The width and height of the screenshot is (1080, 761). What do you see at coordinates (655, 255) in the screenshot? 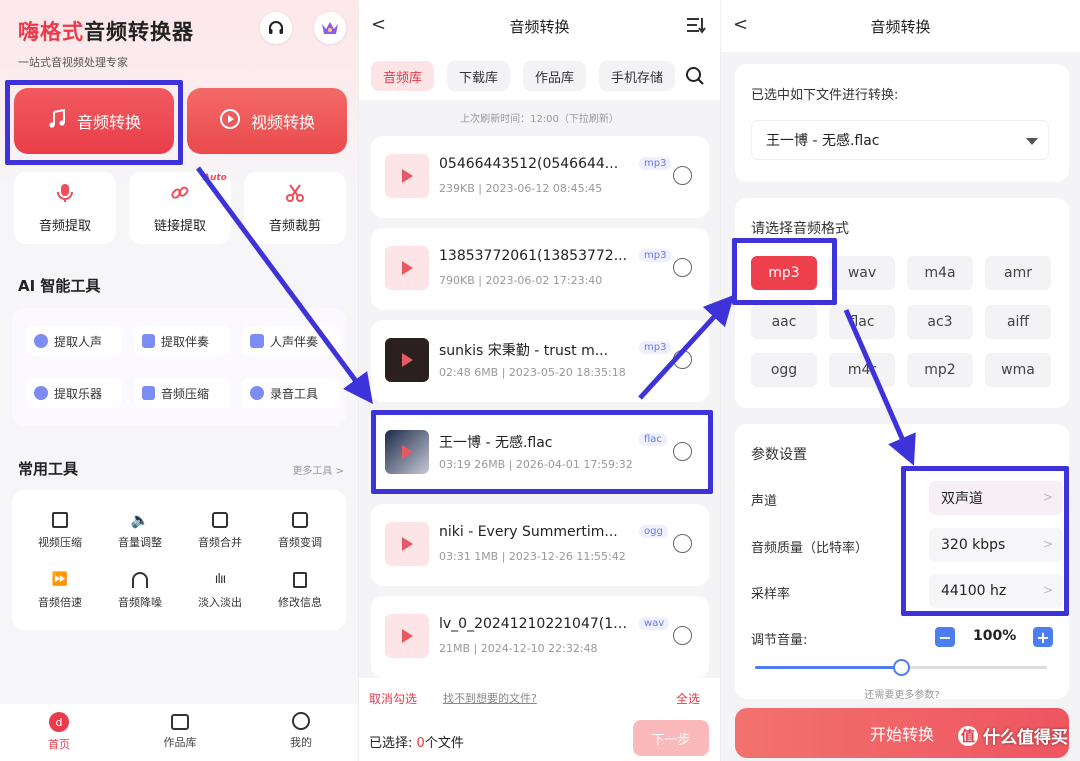
I see `format-badge: mp3` at bounding box center [655, 255].